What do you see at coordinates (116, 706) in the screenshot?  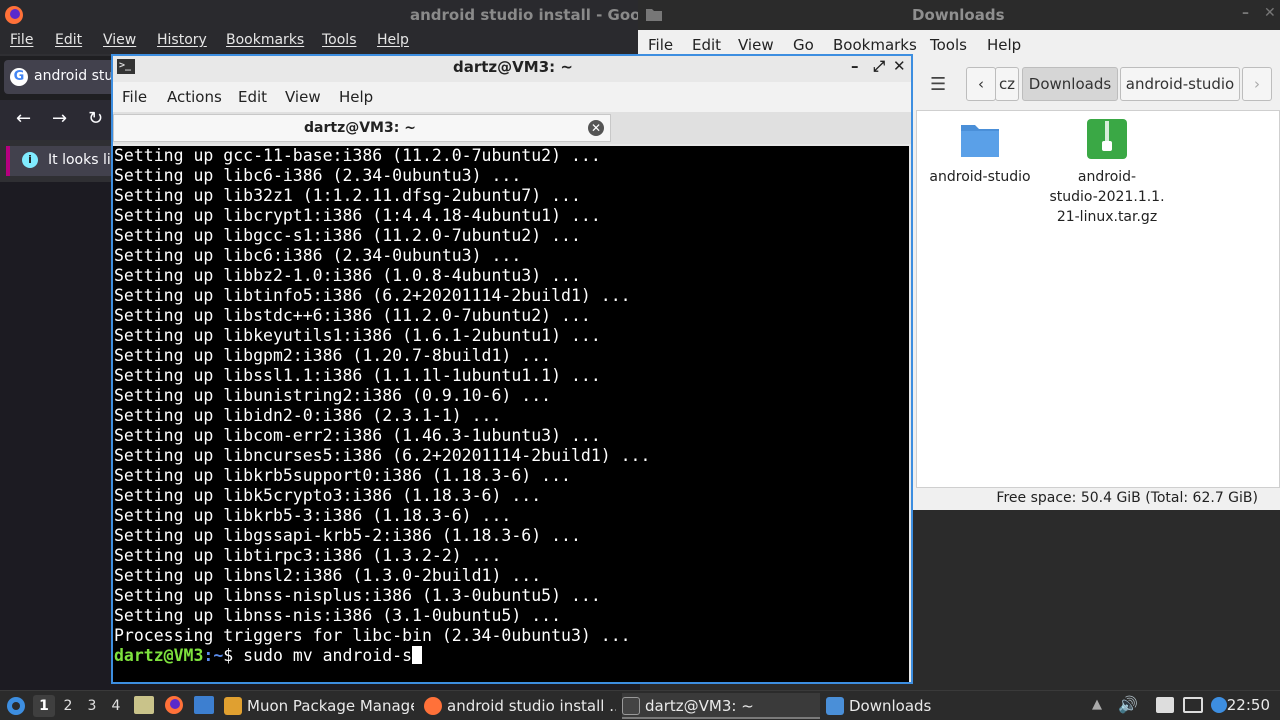 I see `workspace-4: 4` at bounding box center [116, 706].